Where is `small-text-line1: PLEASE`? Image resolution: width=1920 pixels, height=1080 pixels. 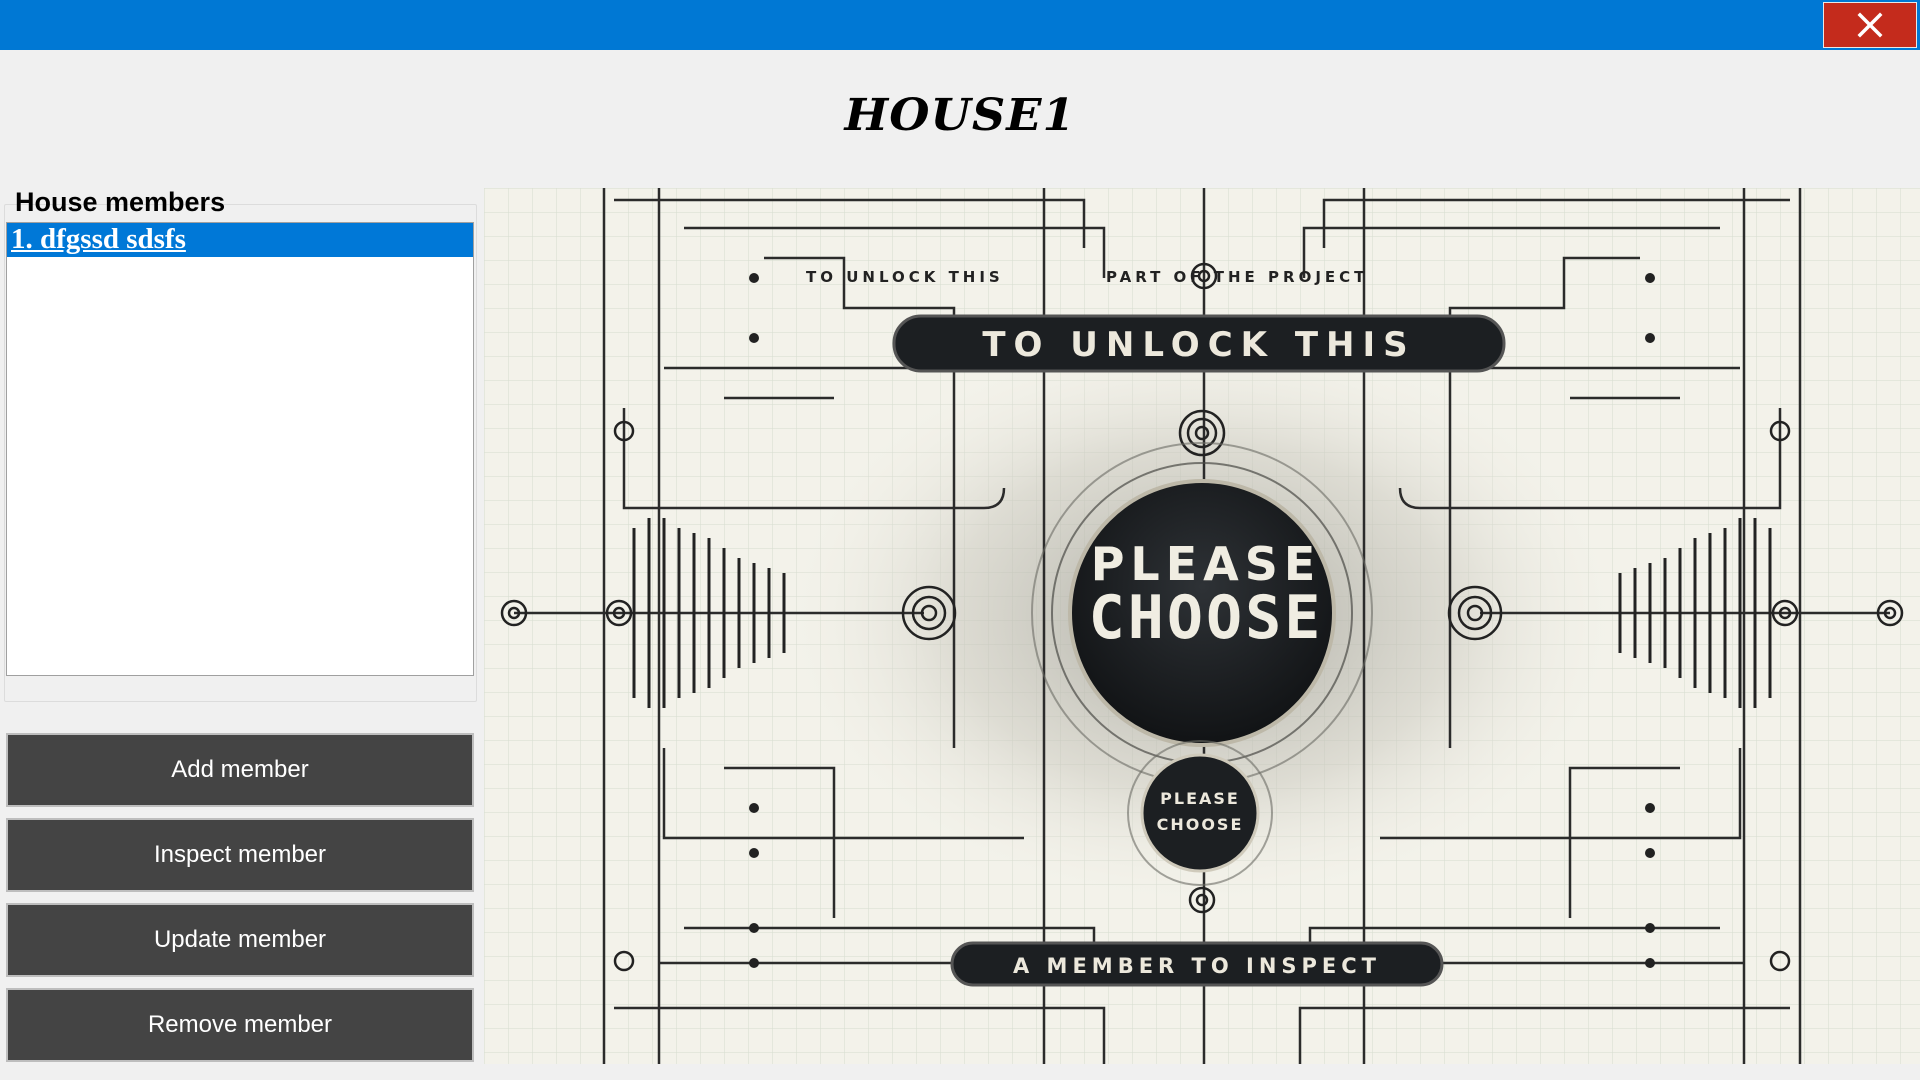 small-text-line1: PLEASE is located at coordinates (1200, 798).